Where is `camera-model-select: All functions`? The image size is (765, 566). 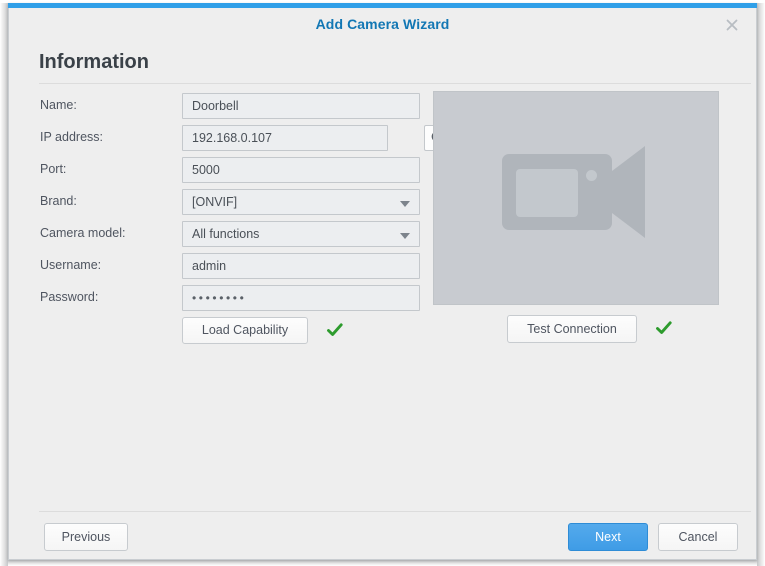 camera-model-select: All functions is located at coordinates (301, 234).